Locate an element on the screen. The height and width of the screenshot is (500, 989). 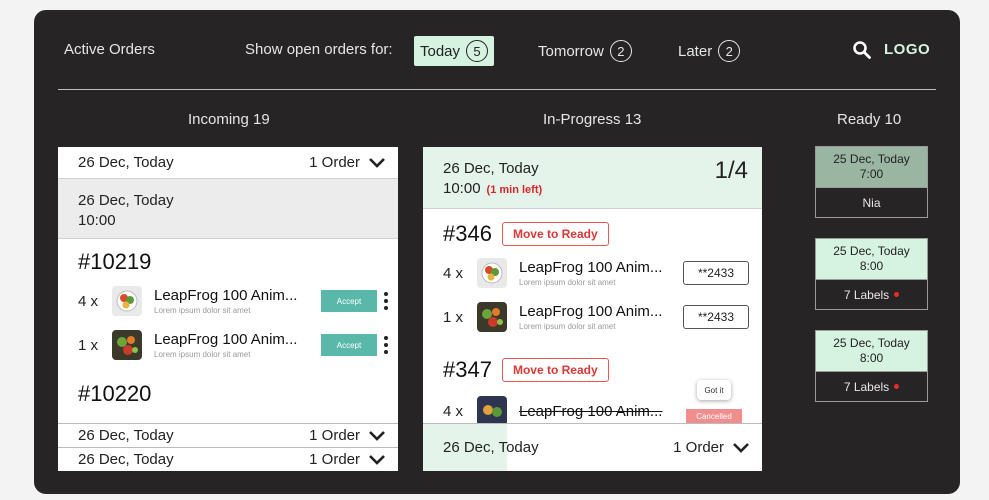
filter-later-count: 2 is located at coordinates (729, 51).